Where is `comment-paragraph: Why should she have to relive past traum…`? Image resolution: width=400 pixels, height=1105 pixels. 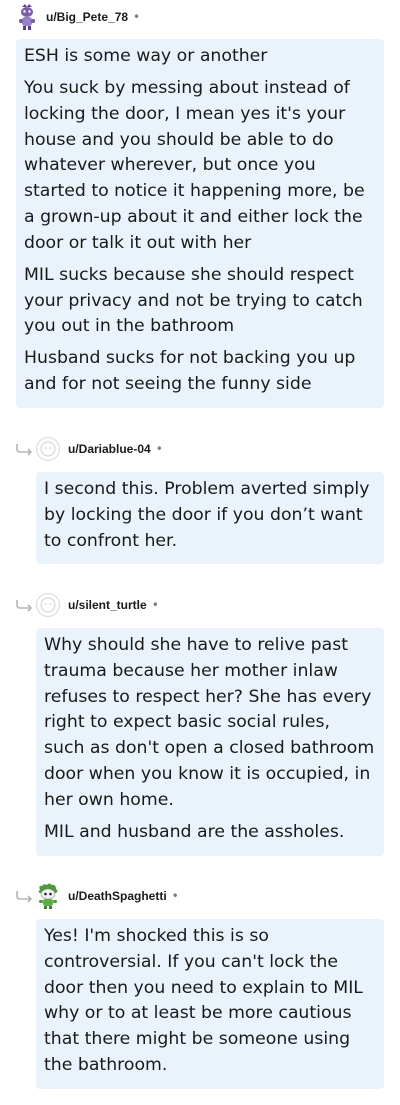
comment-paragraph: Why should she have to relive past traum… is located at coordinates (209, 722).